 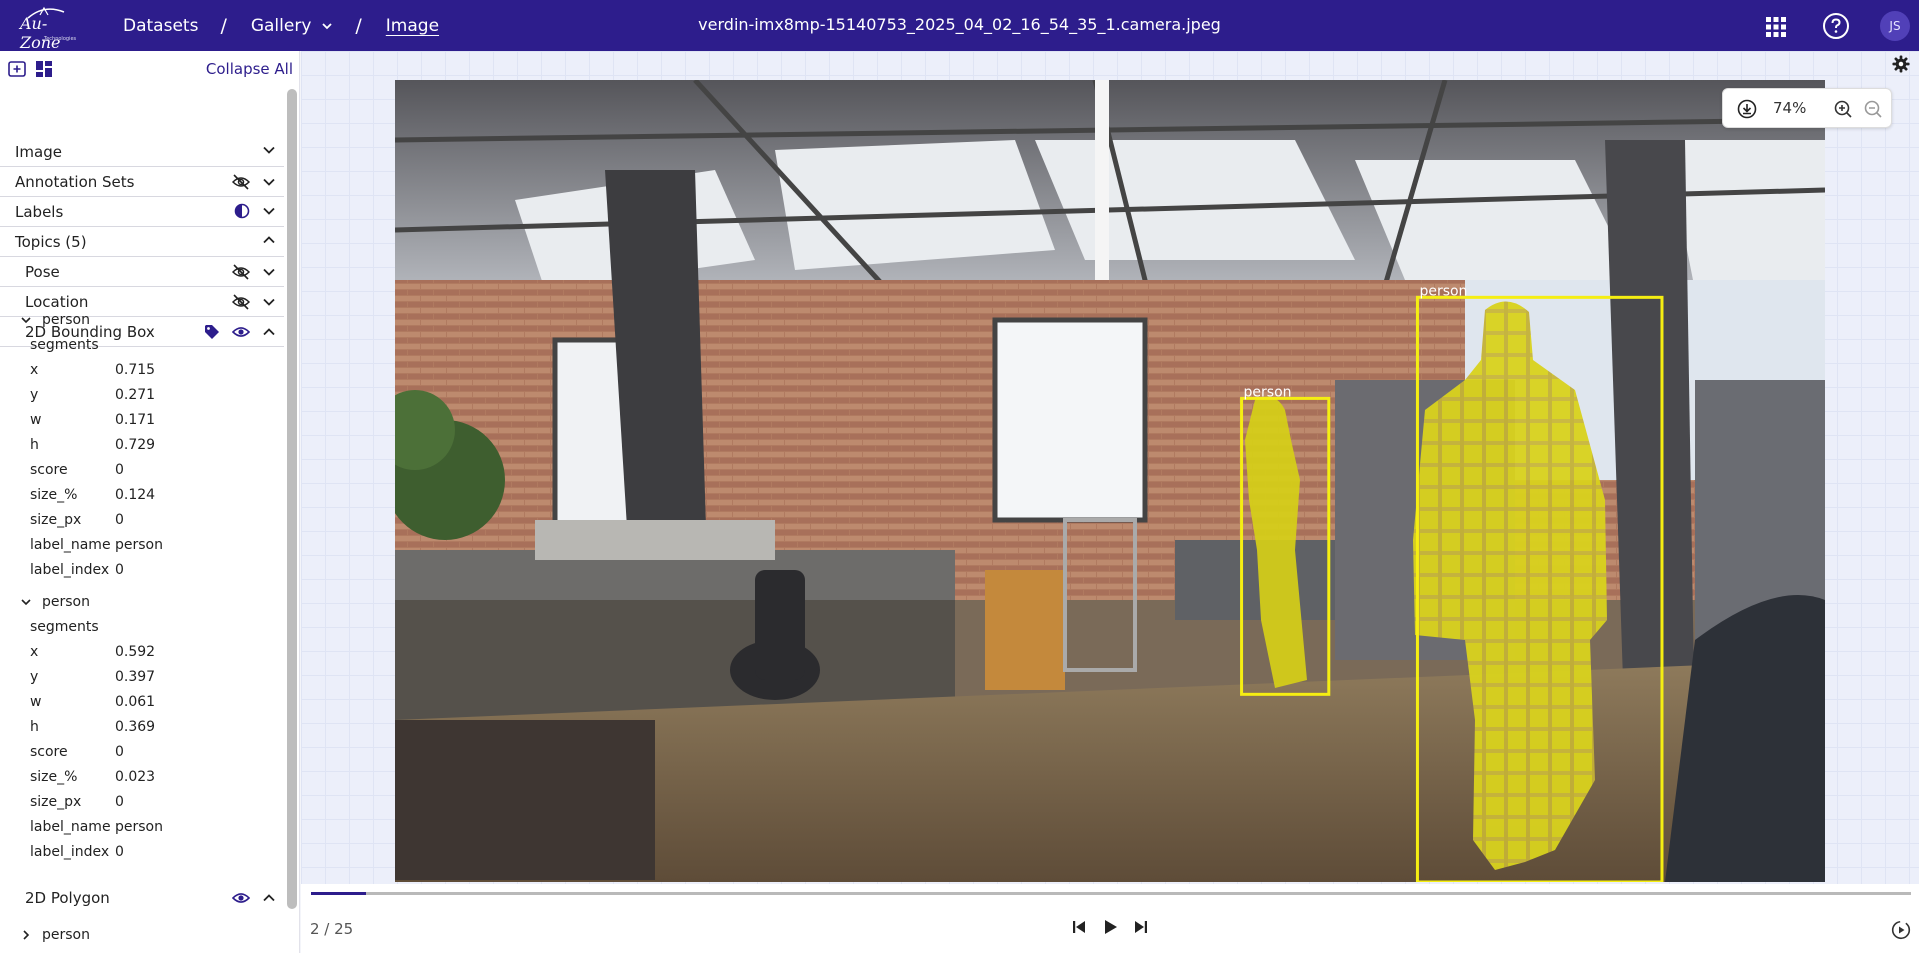 I want to click on breadcrumb: Datasets / Gallery / Image, so click(x=281, y=25).